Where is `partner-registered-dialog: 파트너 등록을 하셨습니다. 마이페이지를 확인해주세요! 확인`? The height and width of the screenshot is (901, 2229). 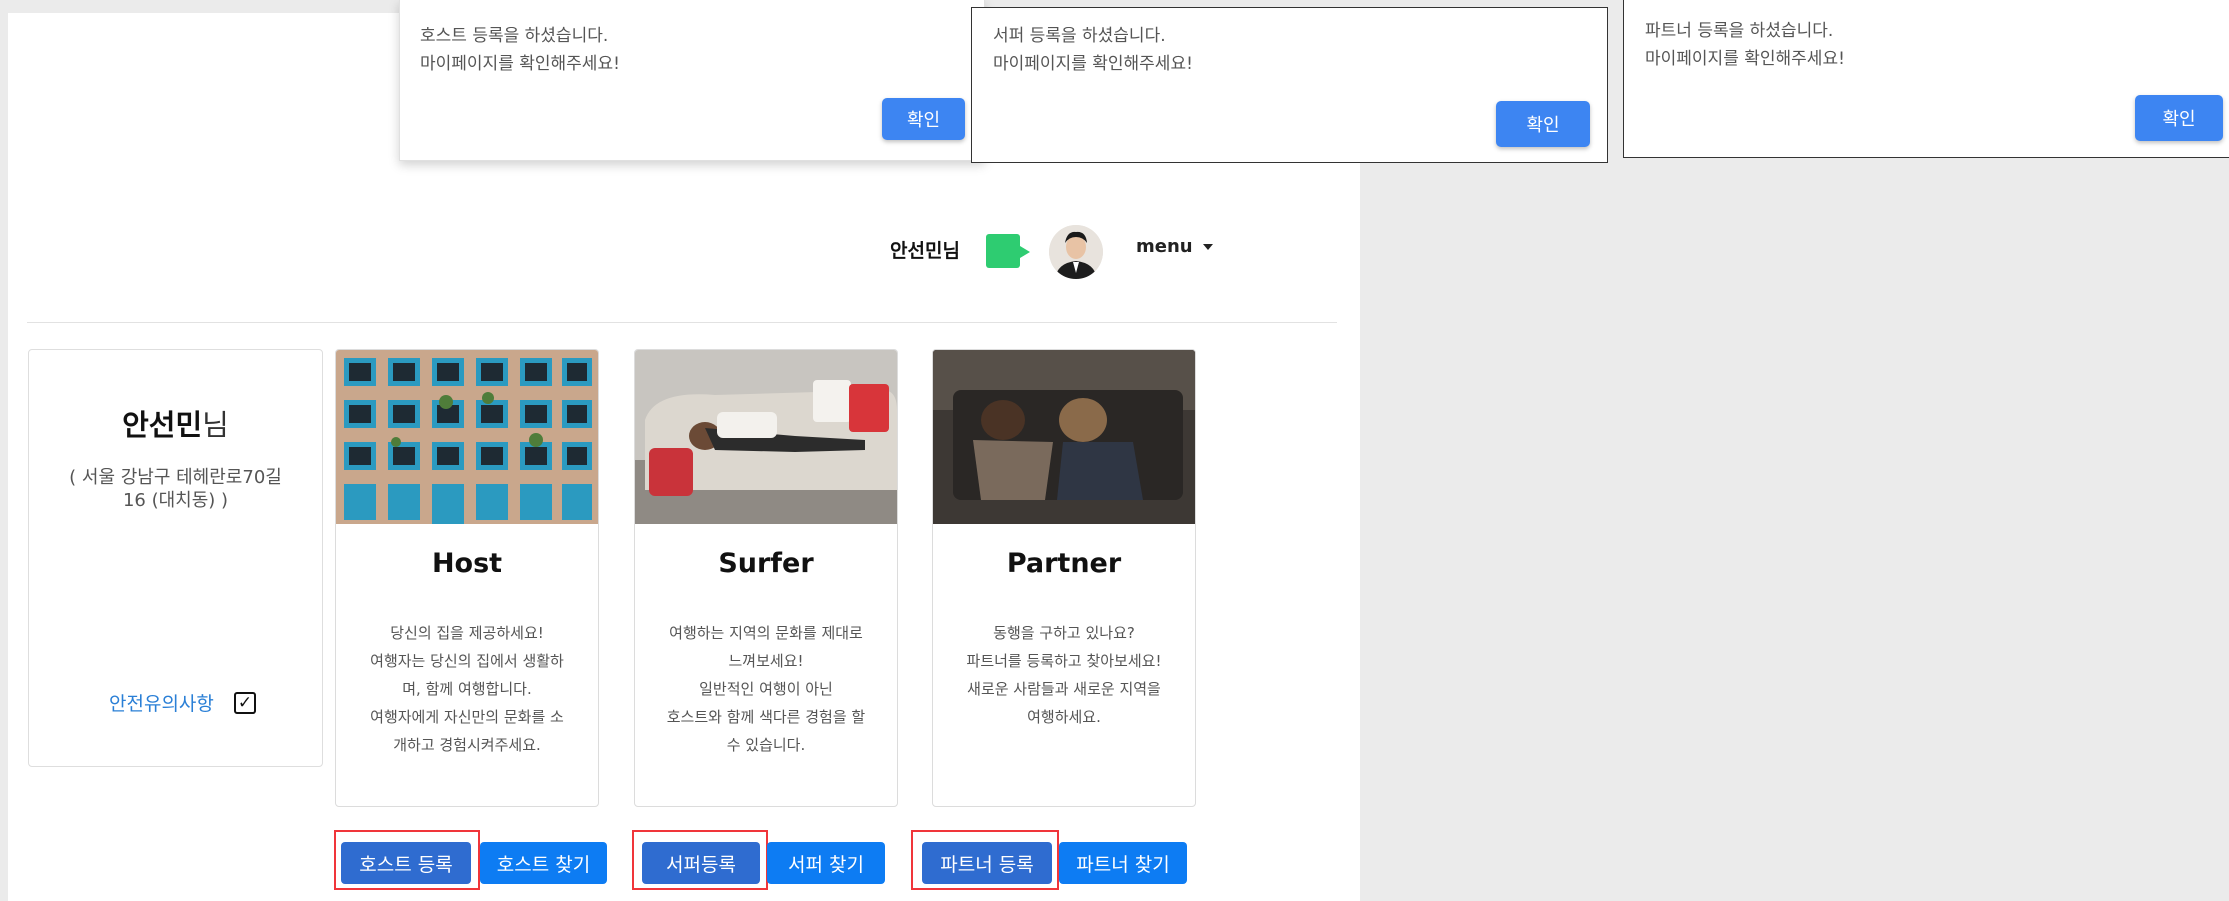
partner-registered-dialog: 파트너 등록을 하셨습니다. 마이페이지를 확인해주세요! 확인 is located at coordinates (1926, 79).